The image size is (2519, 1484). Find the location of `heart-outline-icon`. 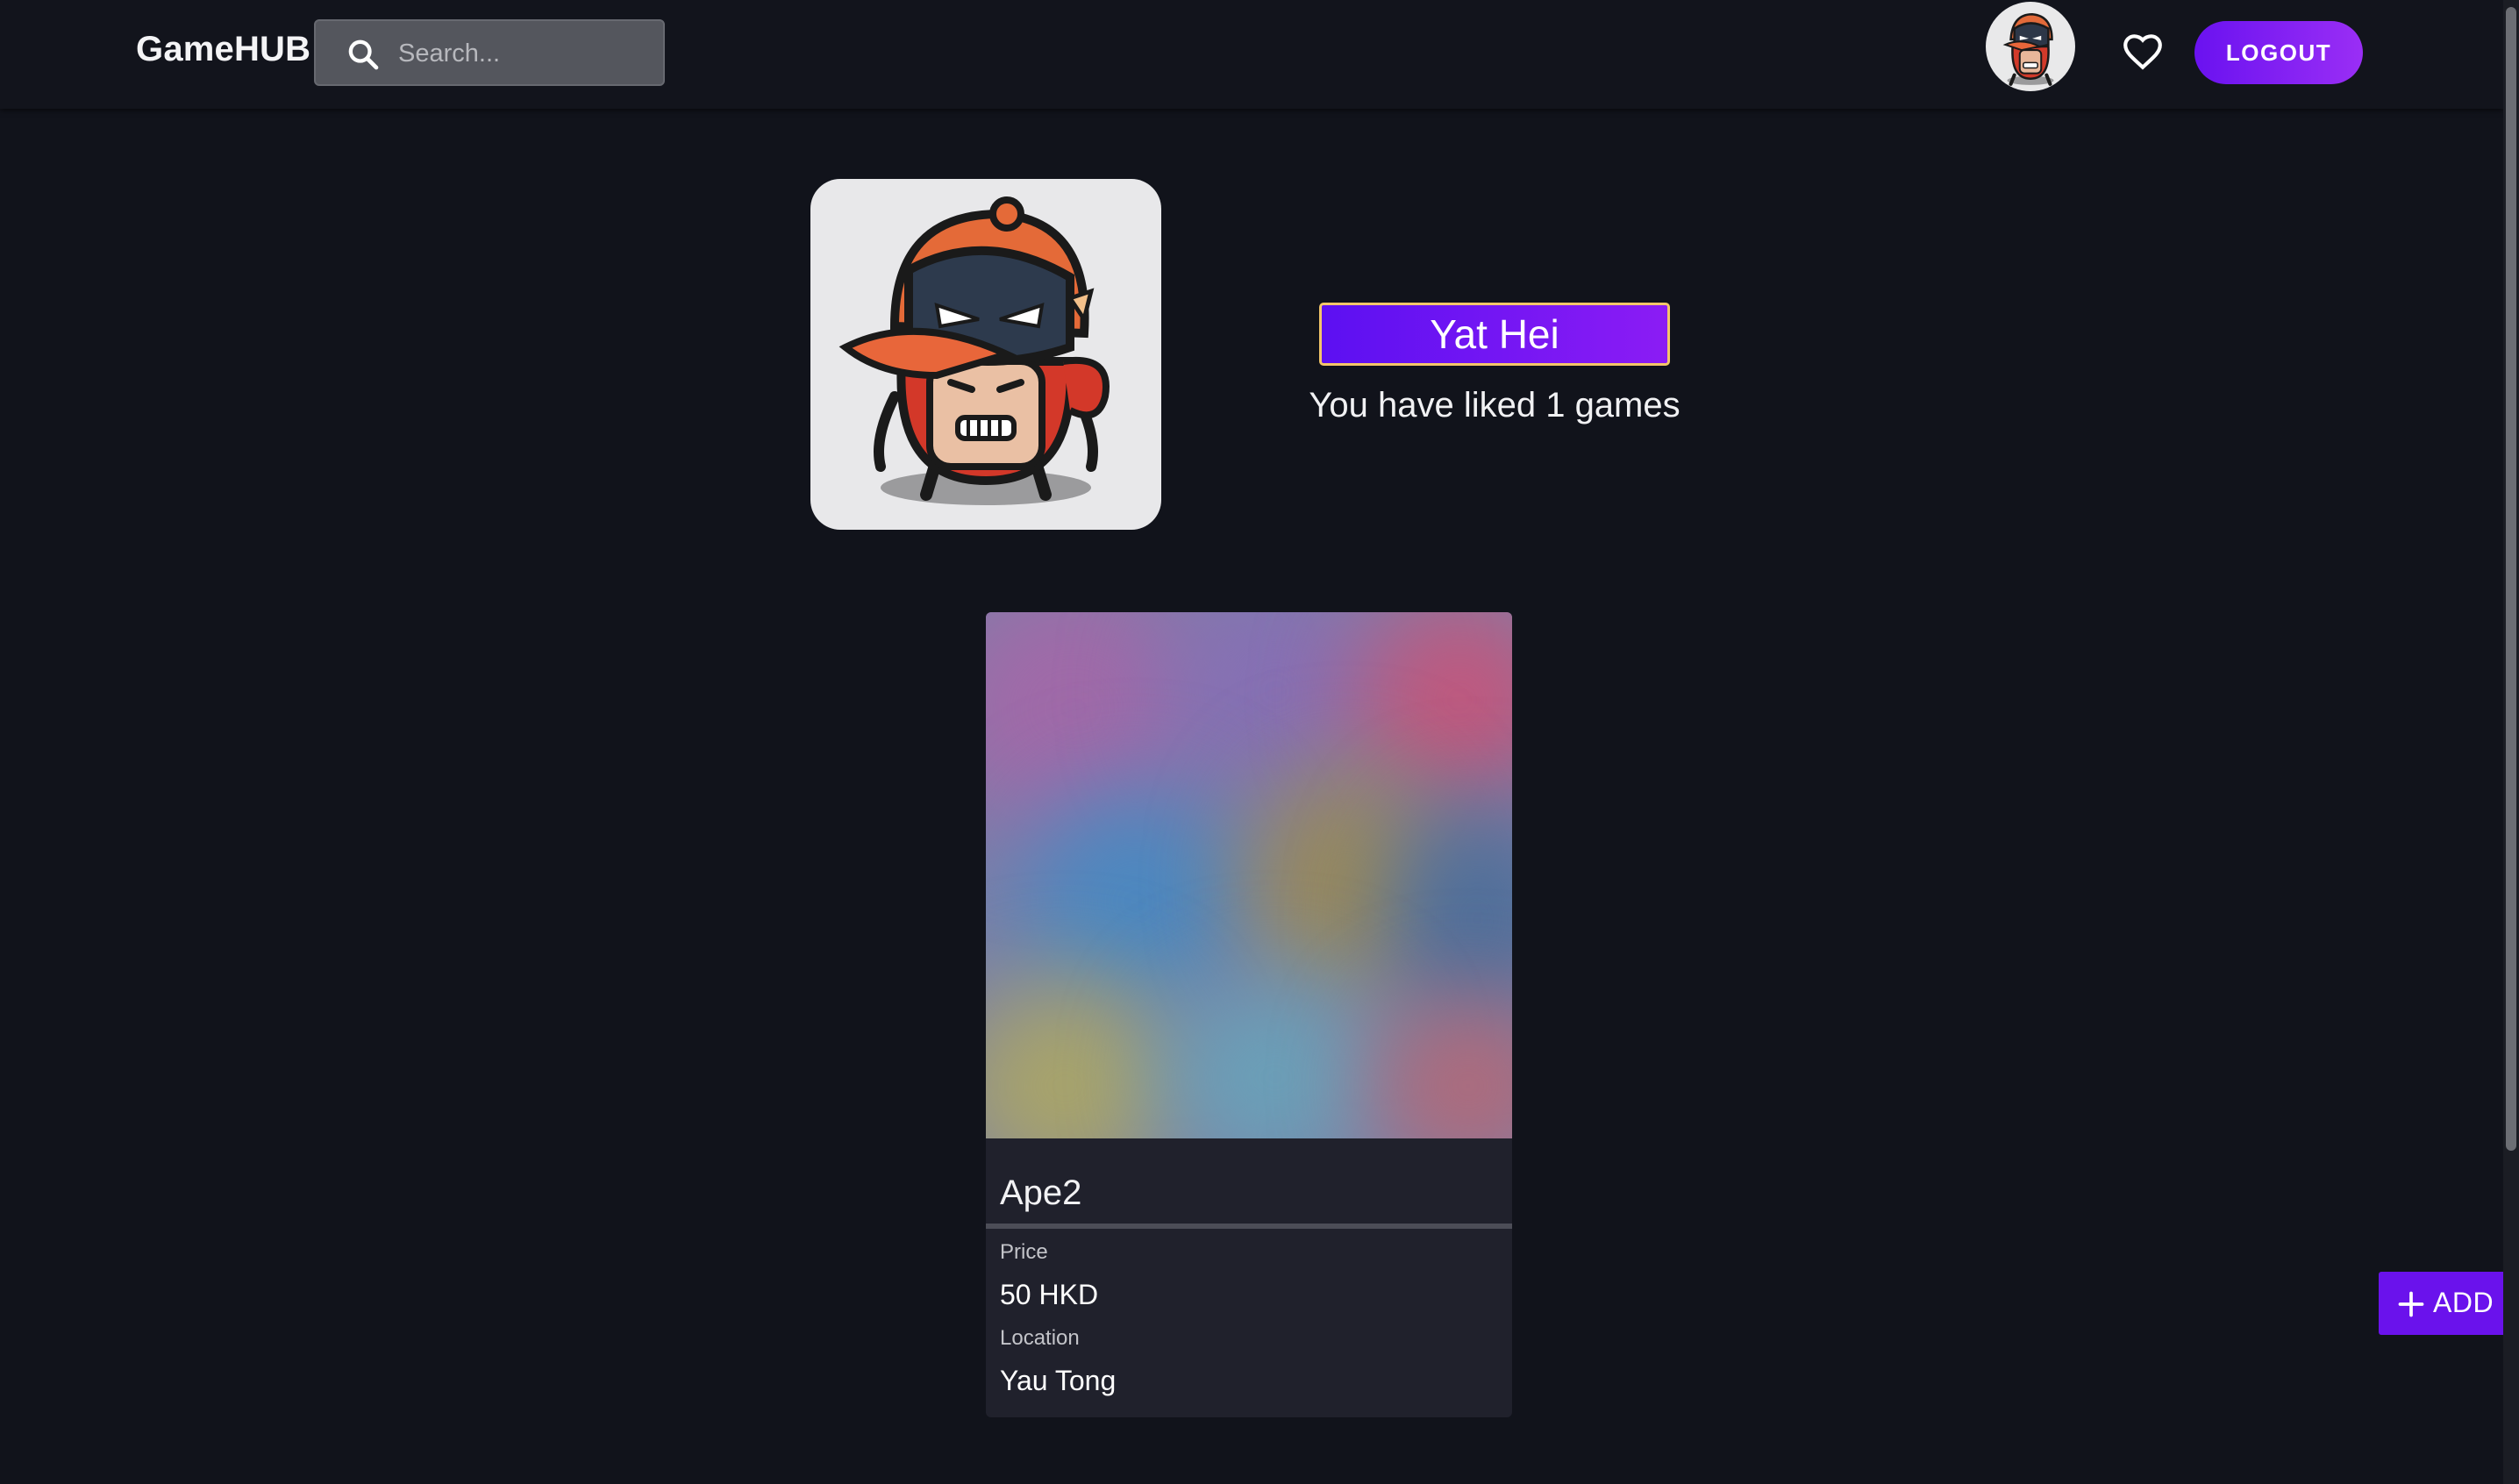

heart-outline-icon is located at coordinates (2142, 52).